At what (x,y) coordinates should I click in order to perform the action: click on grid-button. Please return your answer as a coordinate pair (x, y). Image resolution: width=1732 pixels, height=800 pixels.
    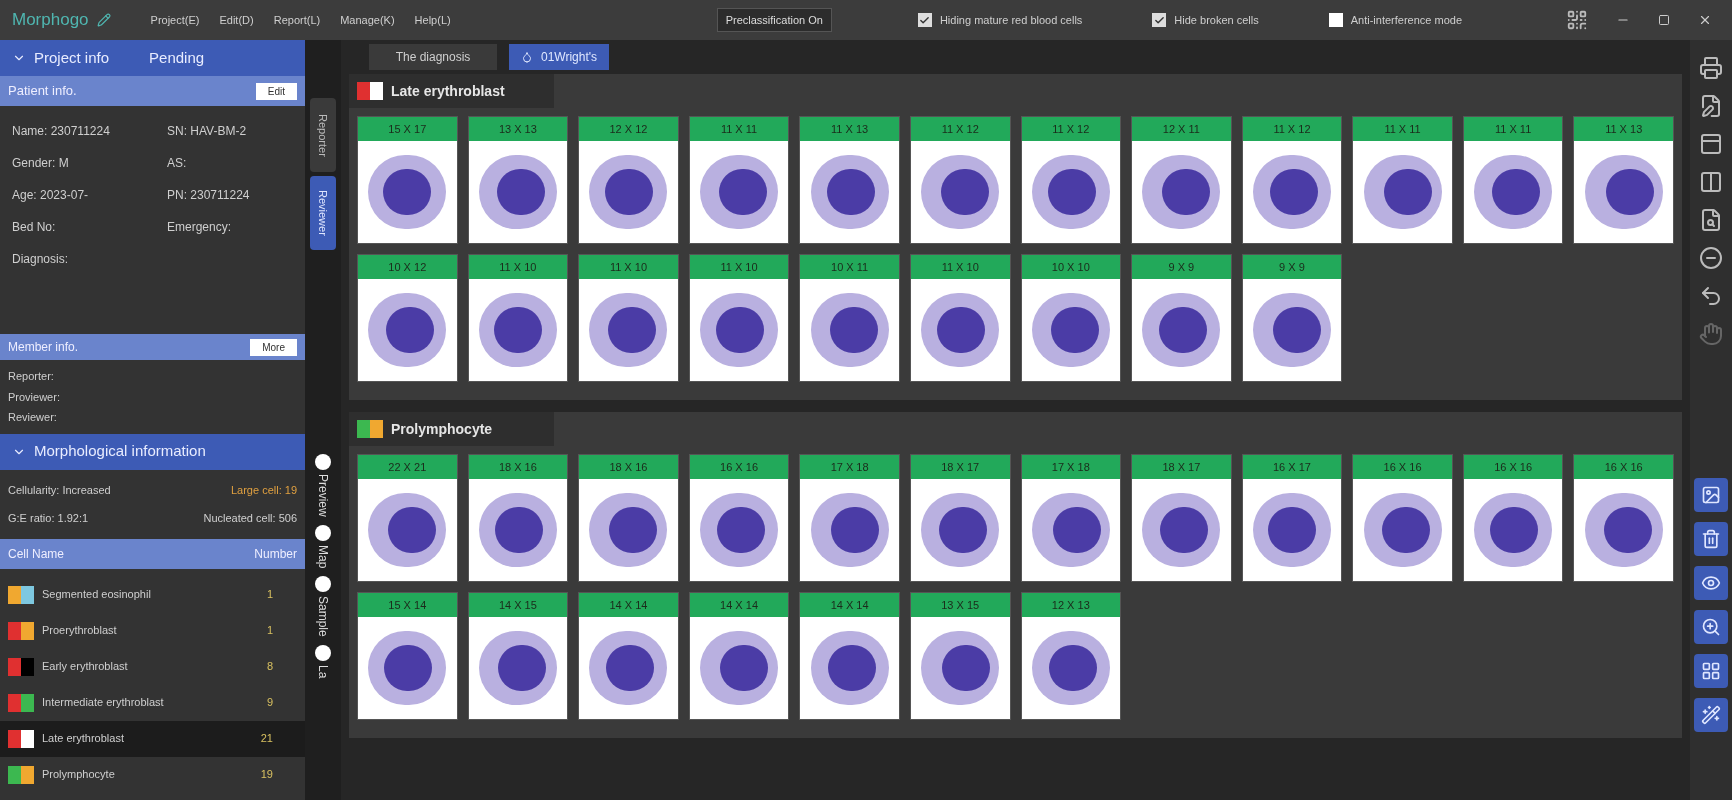
    Looking at the image, I should click on (1711, 671).